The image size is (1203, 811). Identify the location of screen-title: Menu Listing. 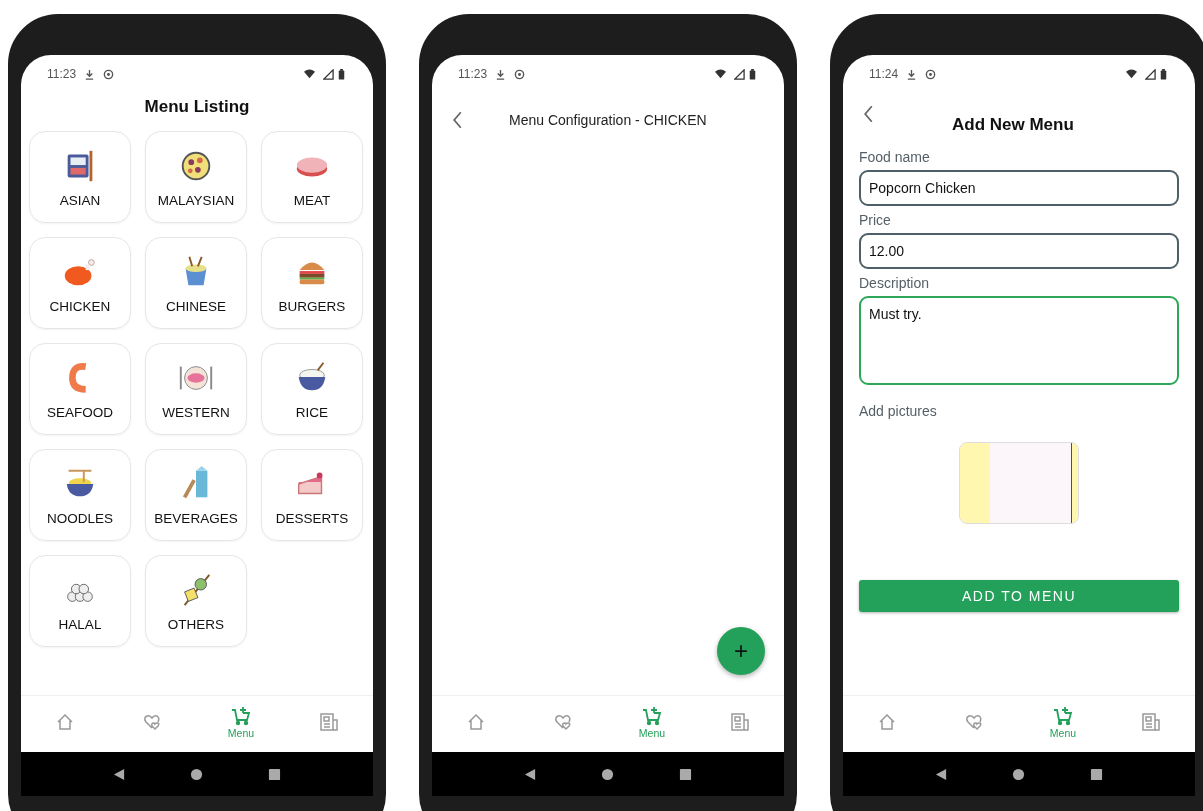
(197, 107).